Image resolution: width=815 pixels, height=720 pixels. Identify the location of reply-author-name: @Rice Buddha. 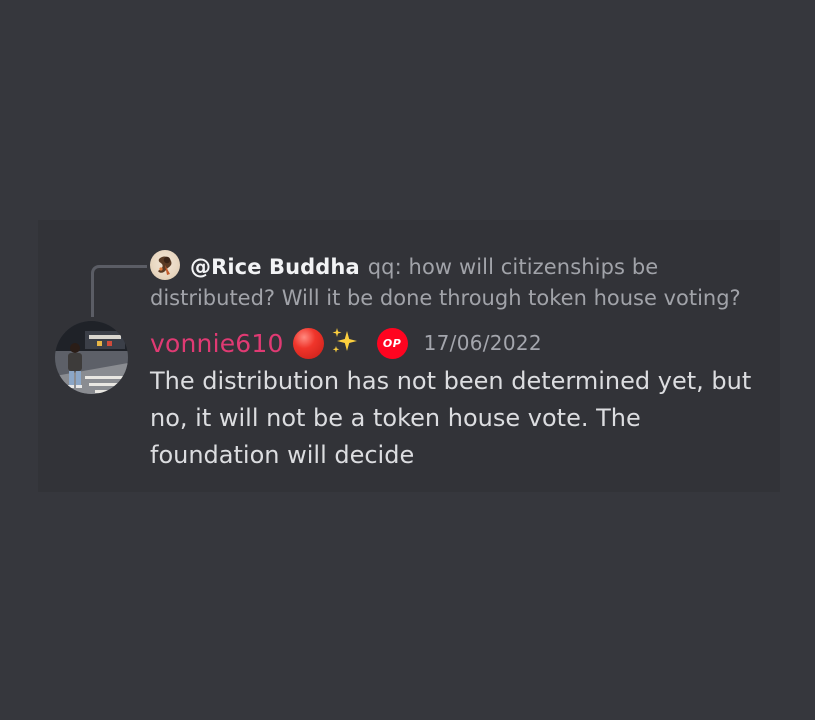
(275, 267).